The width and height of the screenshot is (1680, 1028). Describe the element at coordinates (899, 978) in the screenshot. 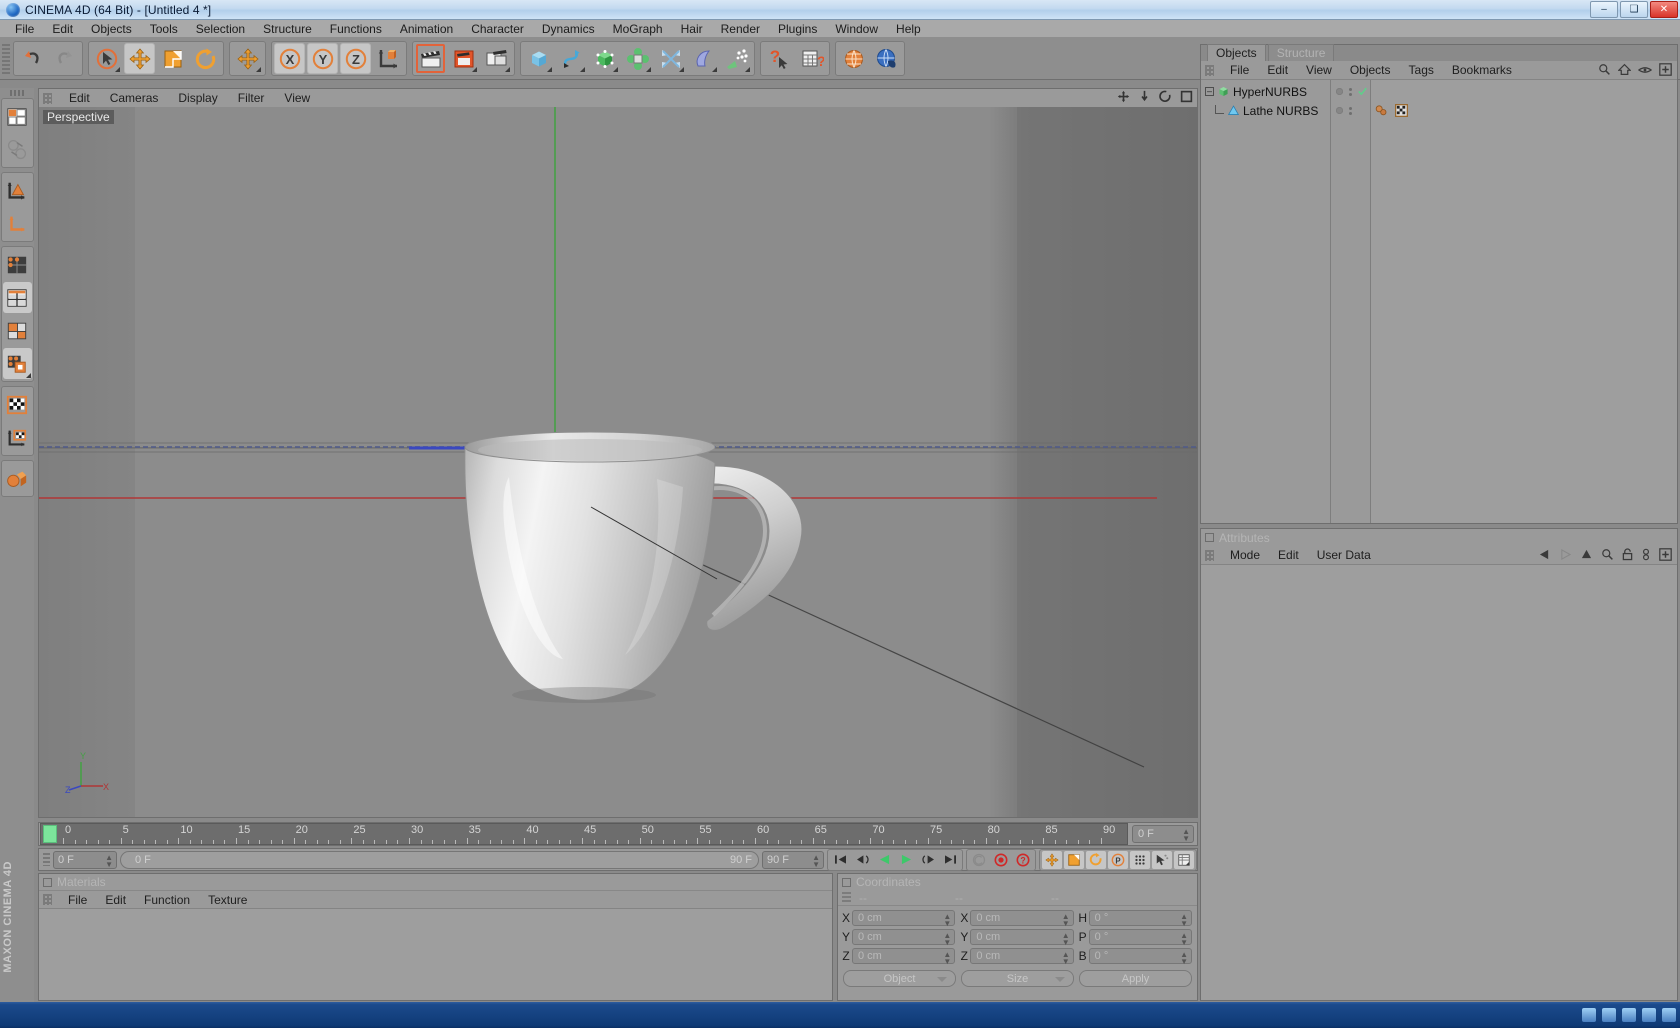

I see `object-mode-dropdown: Object` at that location.